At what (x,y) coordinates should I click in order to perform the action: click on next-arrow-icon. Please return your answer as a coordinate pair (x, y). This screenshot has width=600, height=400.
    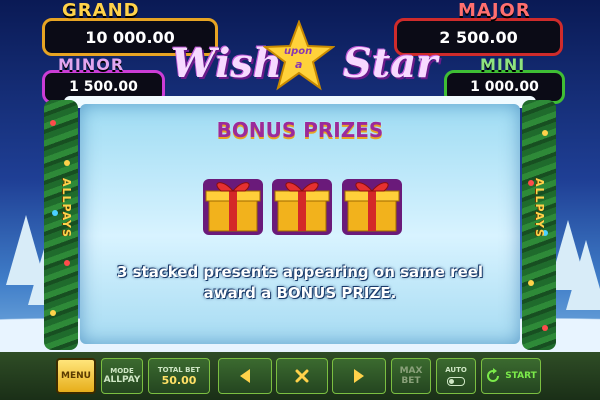
    Looking at the image, I should click on (359, 376).